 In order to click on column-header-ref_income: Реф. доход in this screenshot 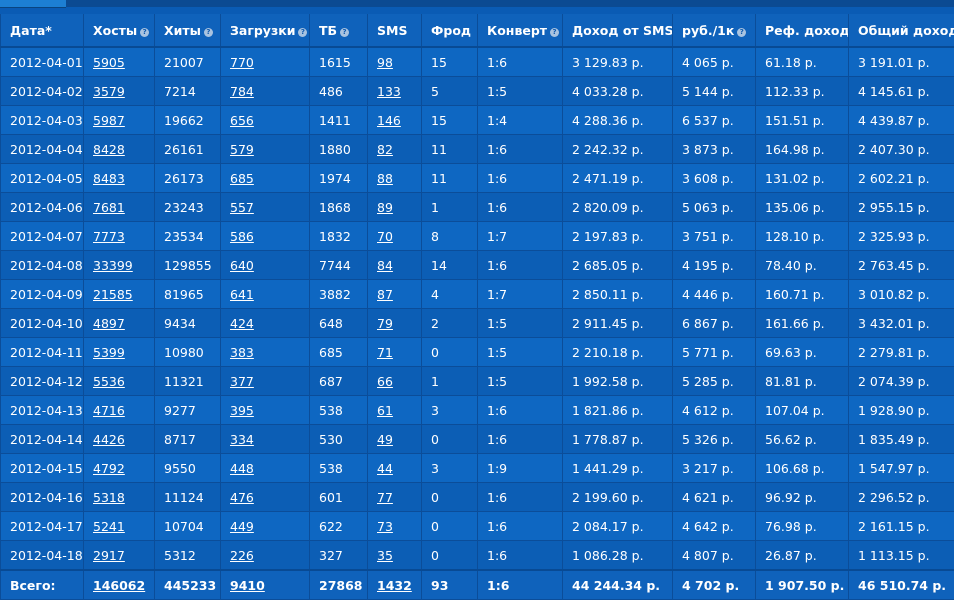, I will do `click(802, 30)`.